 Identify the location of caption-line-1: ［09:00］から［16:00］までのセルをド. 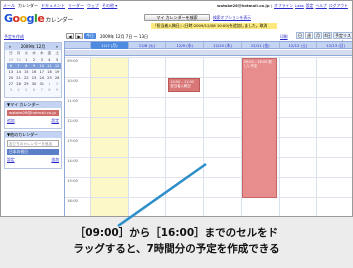
(176, 233).